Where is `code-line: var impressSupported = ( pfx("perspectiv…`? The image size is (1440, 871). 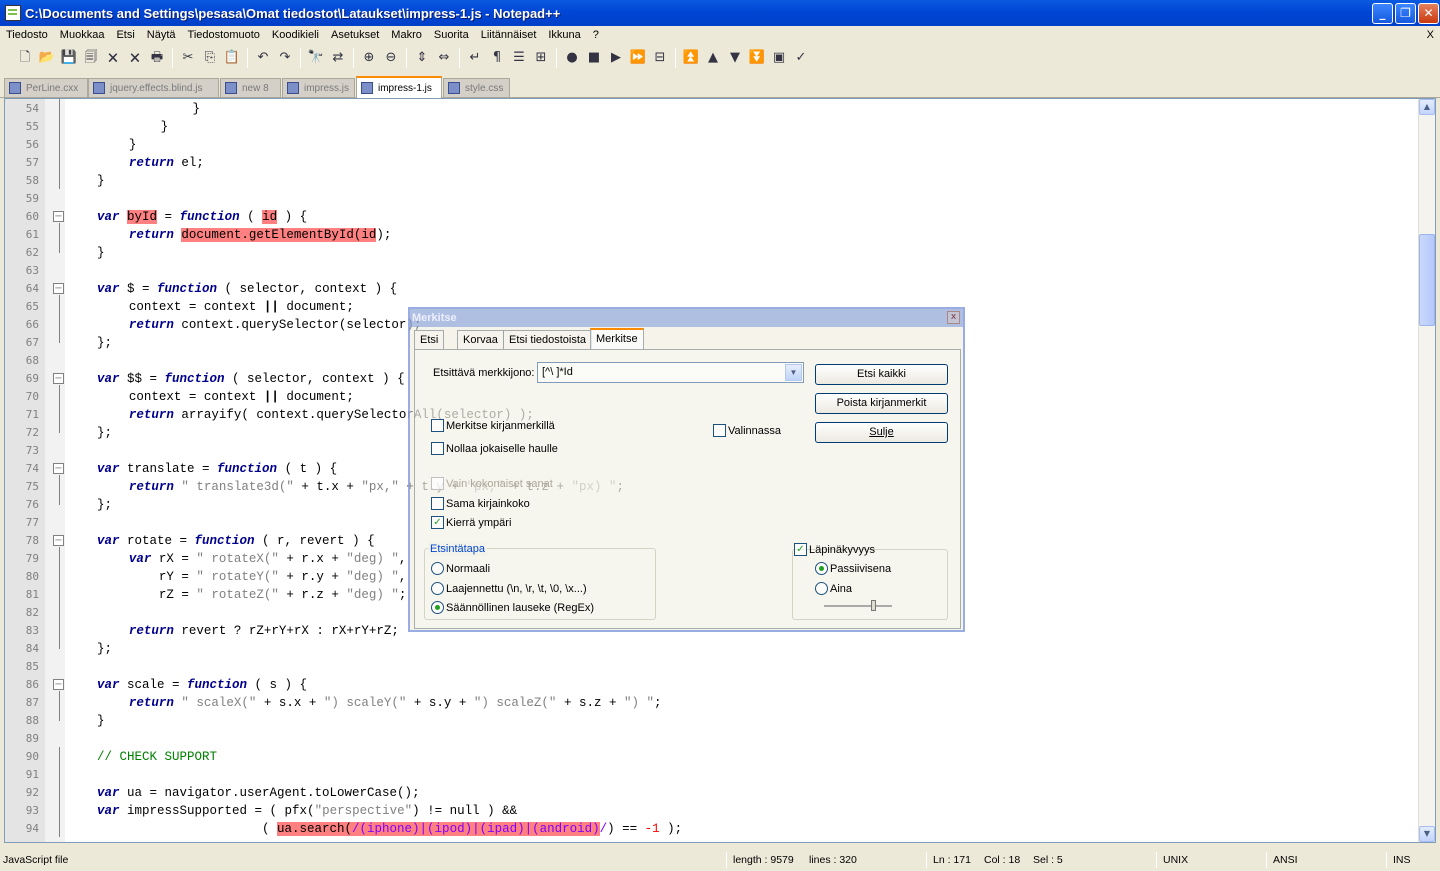 code-line: var impressSupported = ( pfx("perspectiv… is located at coordinates (307, 811).